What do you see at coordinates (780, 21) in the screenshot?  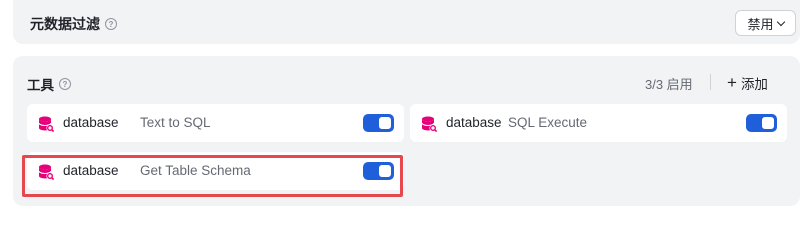 I see `chevron-down-icon` at bounding box center [780, 21].